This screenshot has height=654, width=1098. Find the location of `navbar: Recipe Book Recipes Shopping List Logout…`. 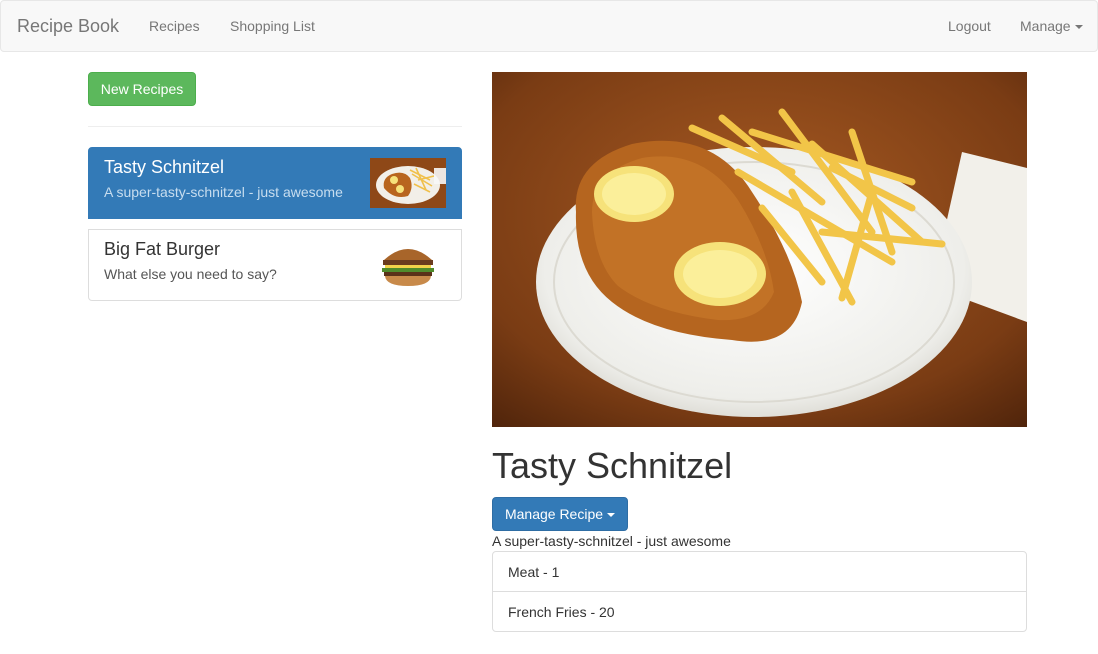

navbar: Recipe Book Recipes Shopping List Logout… is located at coordinates (549, 26).